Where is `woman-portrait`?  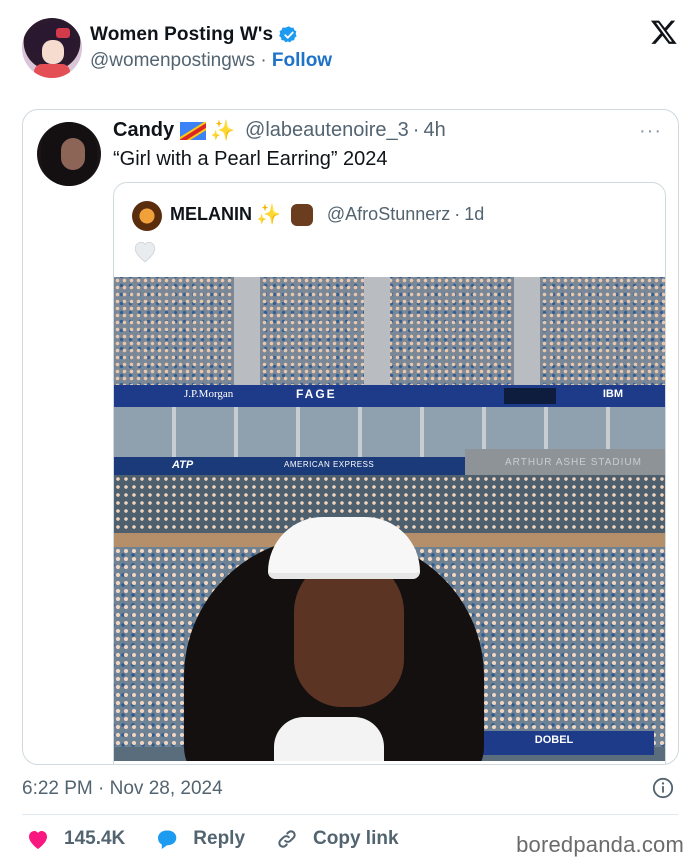 woman-portrait is located at coordinates (334, 639).